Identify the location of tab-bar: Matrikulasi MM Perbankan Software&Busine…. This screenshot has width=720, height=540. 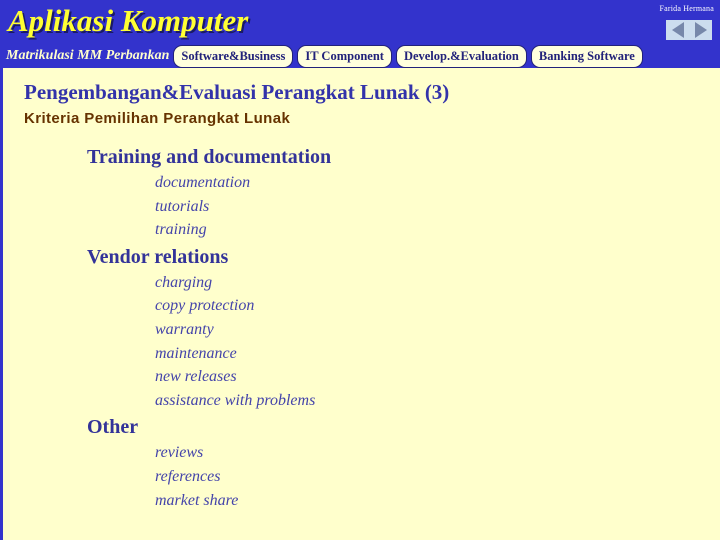
(360, 56).